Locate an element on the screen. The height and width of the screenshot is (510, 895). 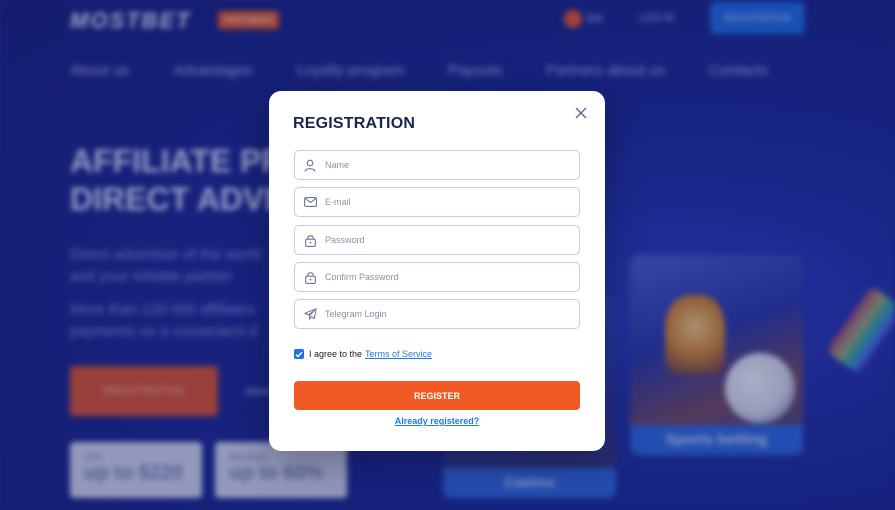
password-field is located at coordinates (437, 240).